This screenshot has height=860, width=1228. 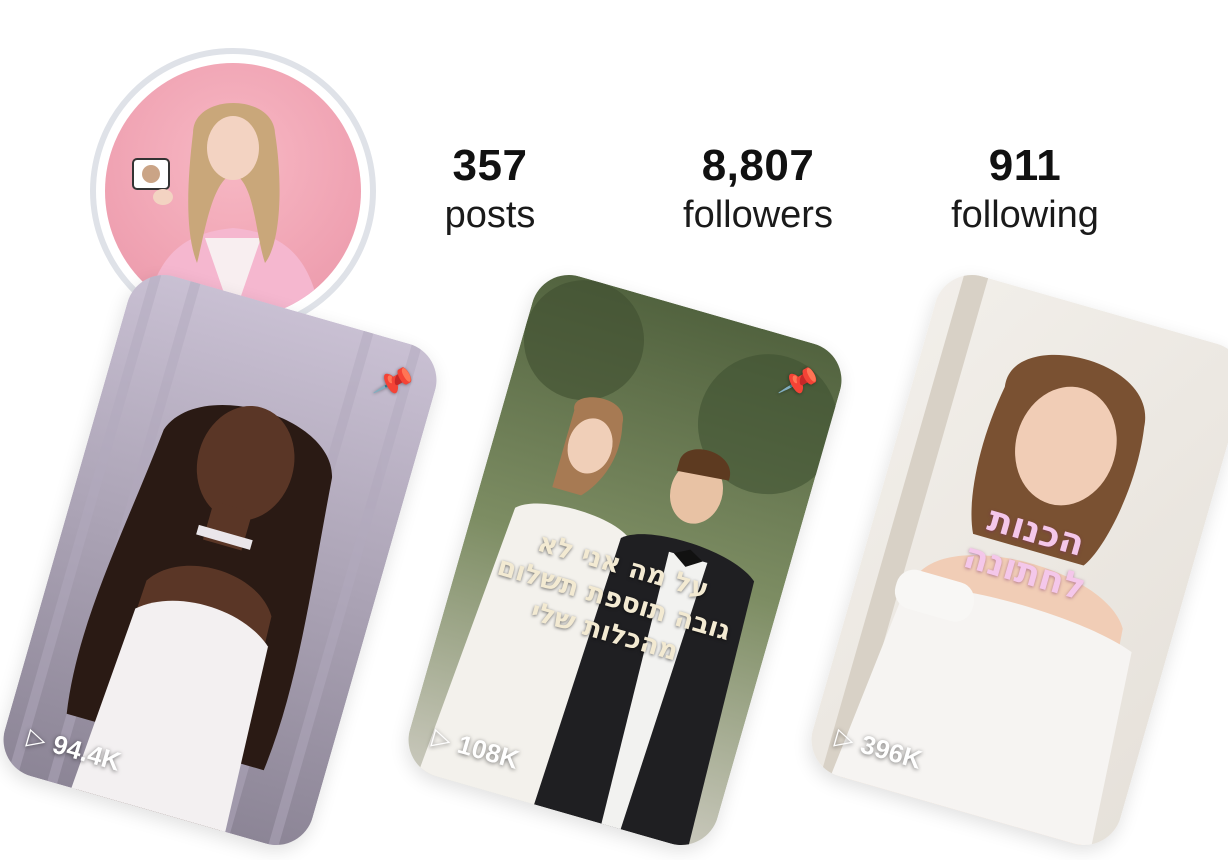 I want to click on stat-following: 911 following, so click(x=1025, y=189).